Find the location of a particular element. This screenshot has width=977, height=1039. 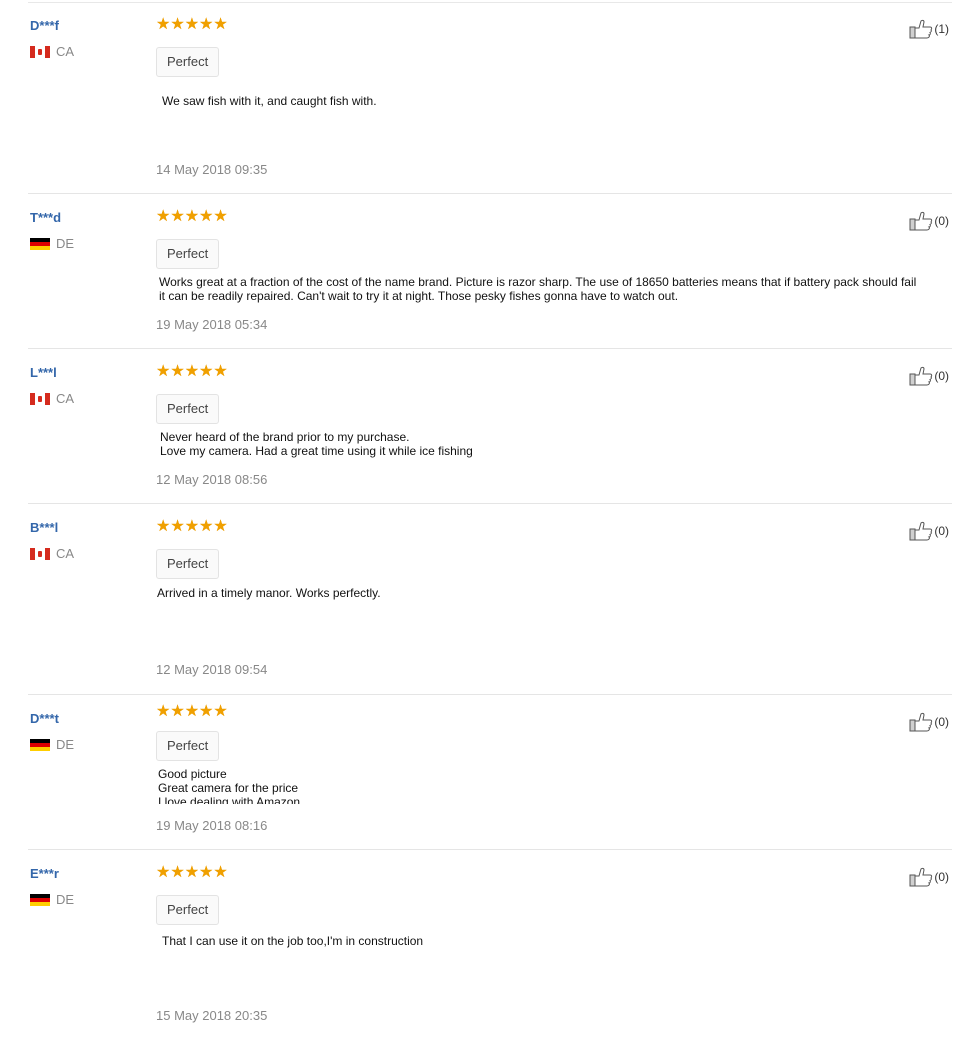

helpful-button: (1) is located at coordinates (929, 29).